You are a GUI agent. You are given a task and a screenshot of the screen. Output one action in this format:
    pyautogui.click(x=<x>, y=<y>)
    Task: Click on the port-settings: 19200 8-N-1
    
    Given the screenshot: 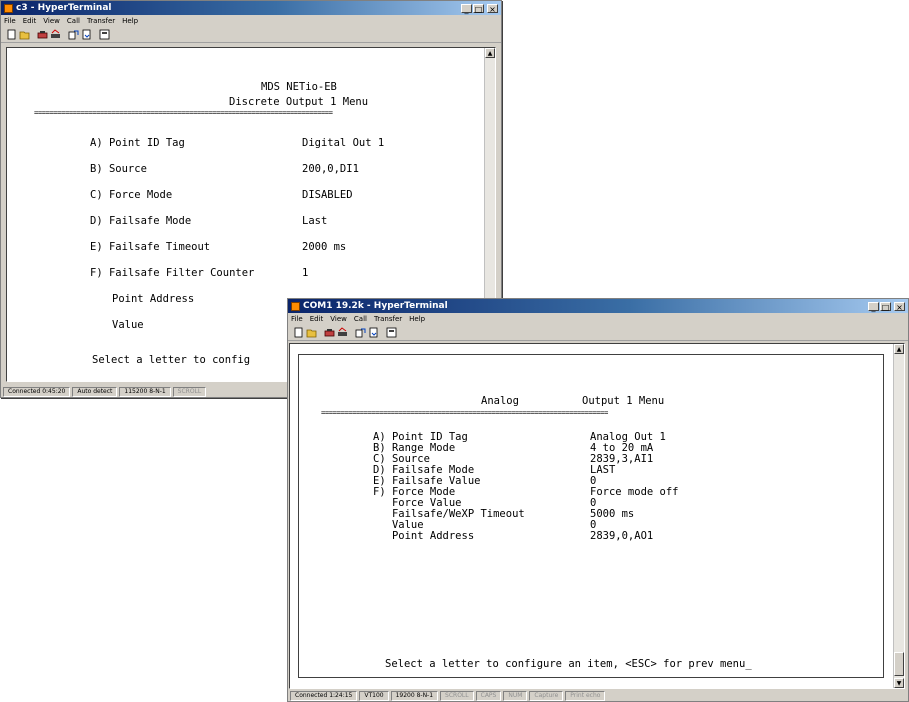 What is the action you would take?
    pyautogui.click(x=414, y=695)
    